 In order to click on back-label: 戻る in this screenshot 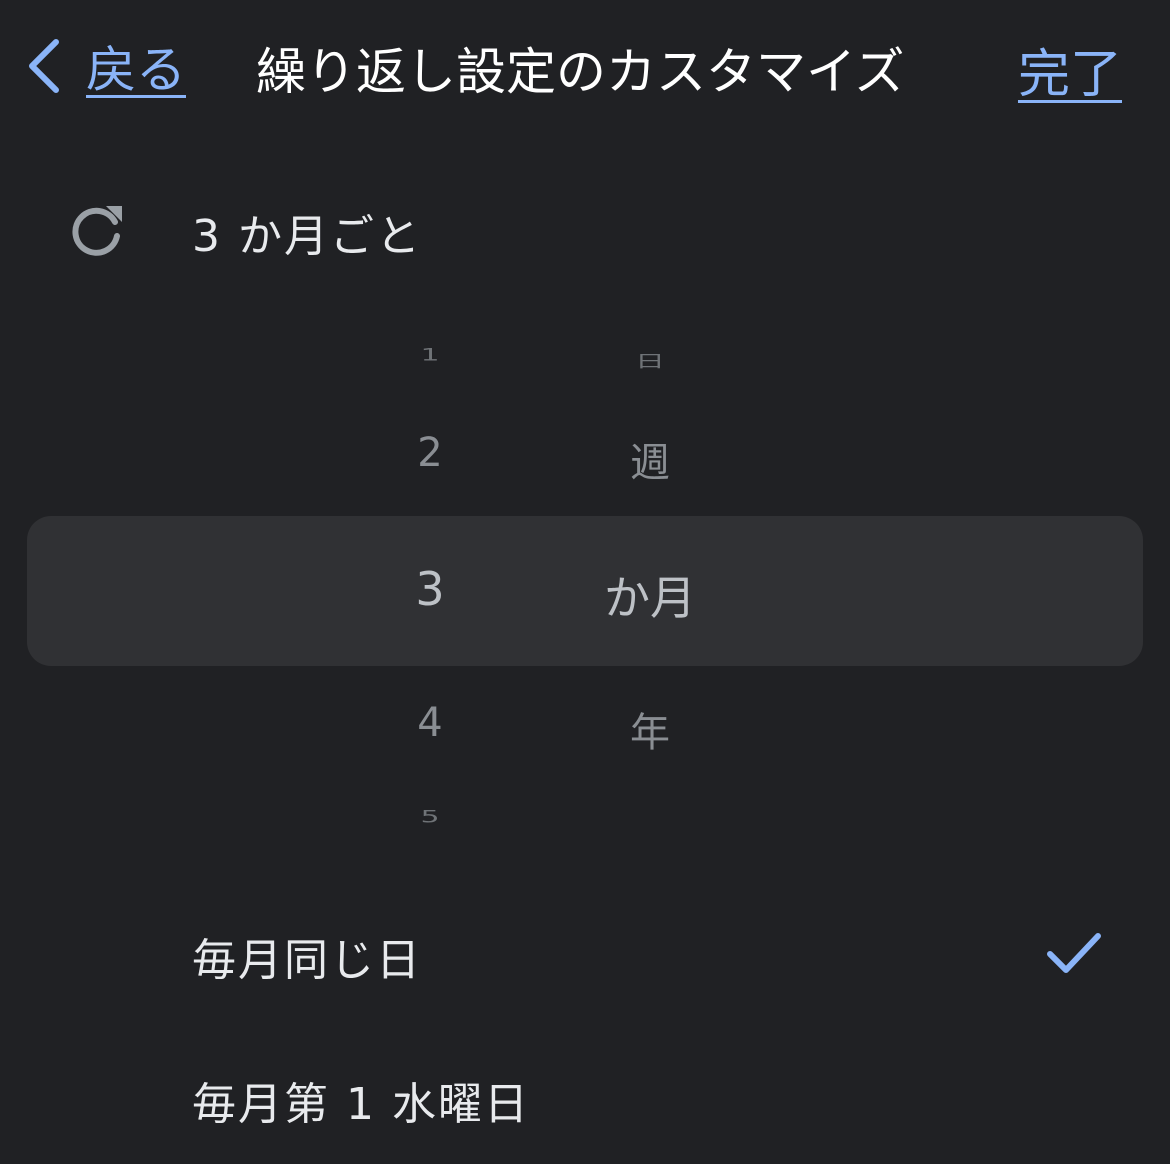, I will do `click(136, 70)`.